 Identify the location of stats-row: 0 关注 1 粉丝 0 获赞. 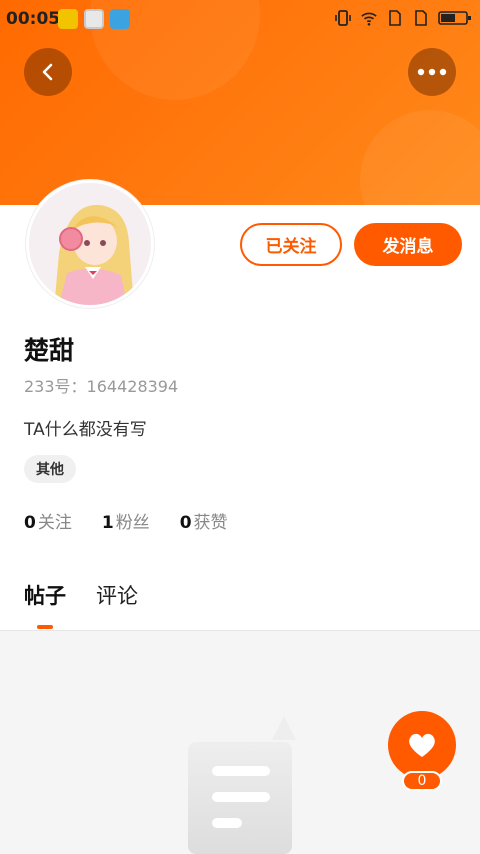
(126, 520).